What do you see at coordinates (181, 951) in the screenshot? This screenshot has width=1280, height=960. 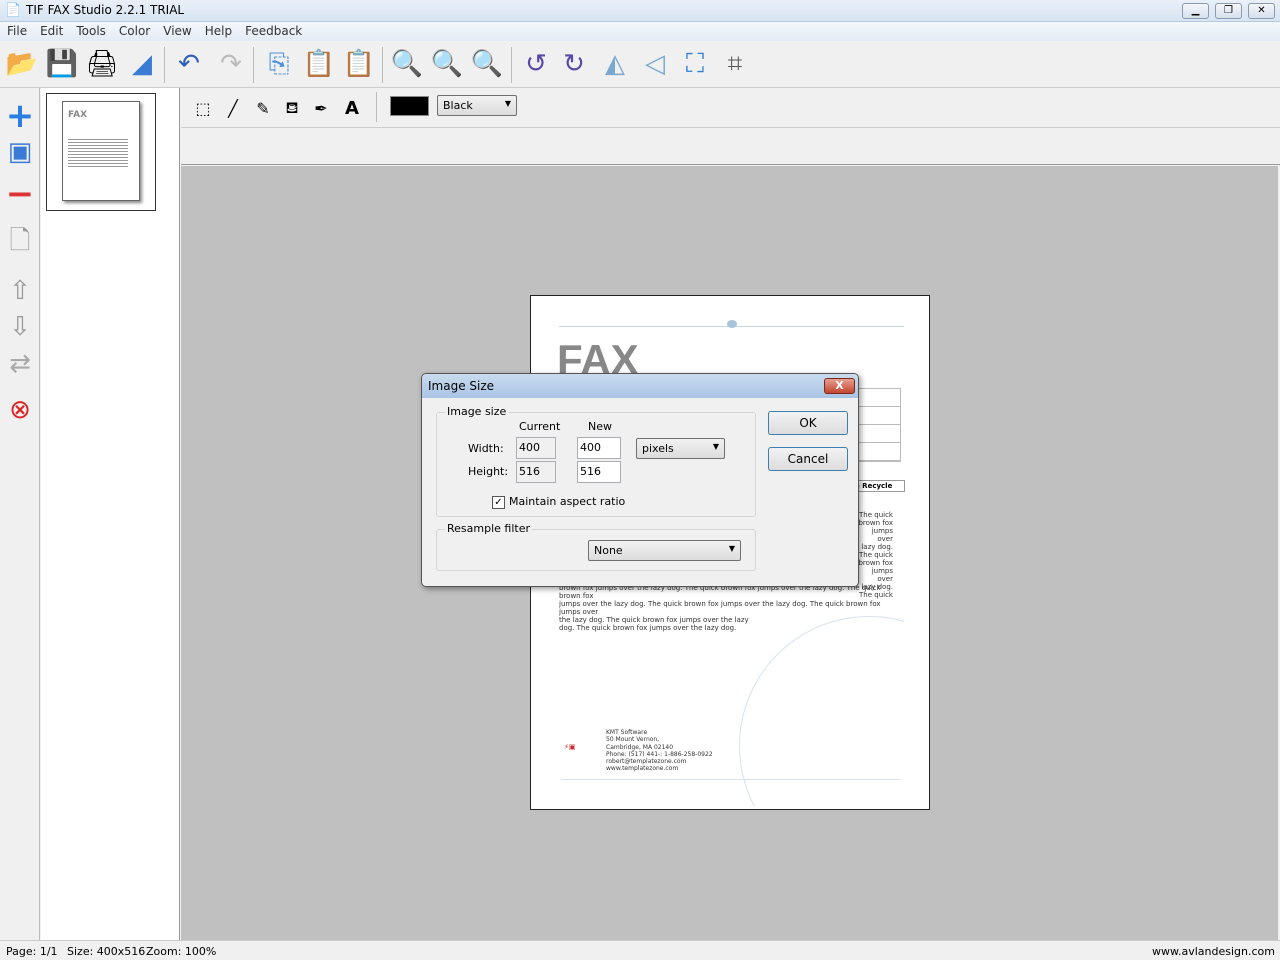 I see `status-zoom: Zoom: 100%` at bounding box center [181, 951].